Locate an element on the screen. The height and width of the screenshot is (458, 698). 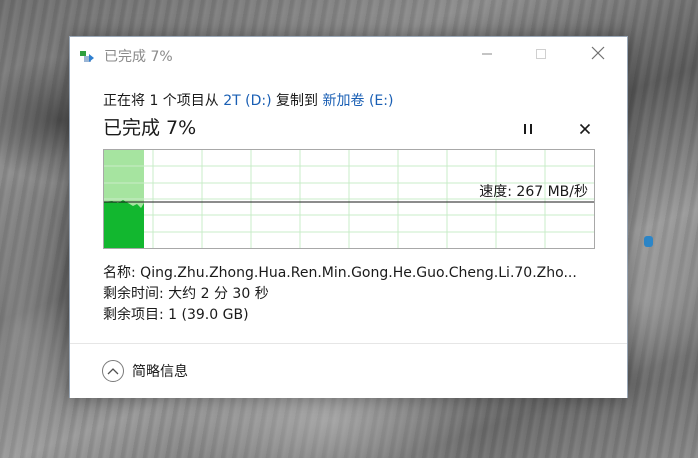
source-link: 2T (D:) is located at coordinates (247, 101).